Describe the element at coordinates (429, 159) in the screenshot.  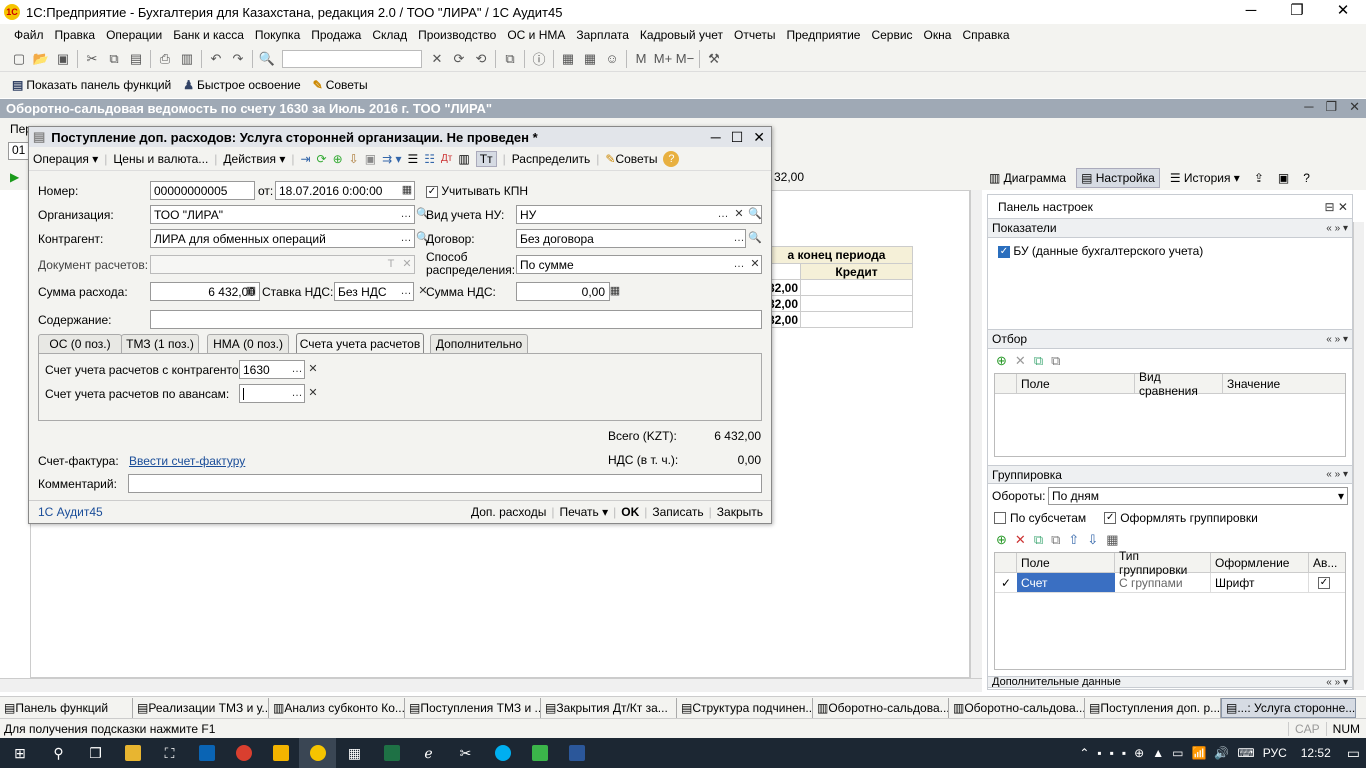
I see `list-icon: ☷` at that location.